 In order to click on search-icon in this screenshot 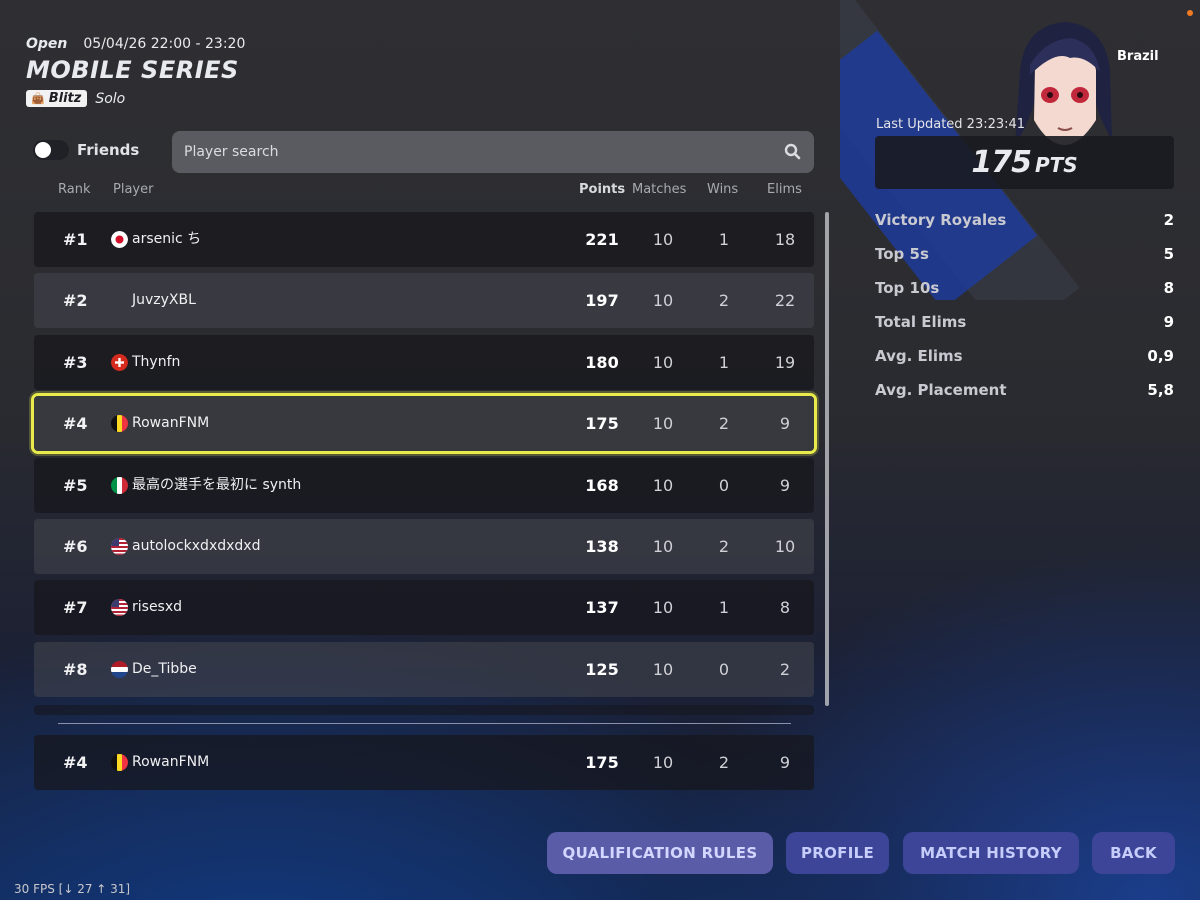, I will do `click(793, 152)`.